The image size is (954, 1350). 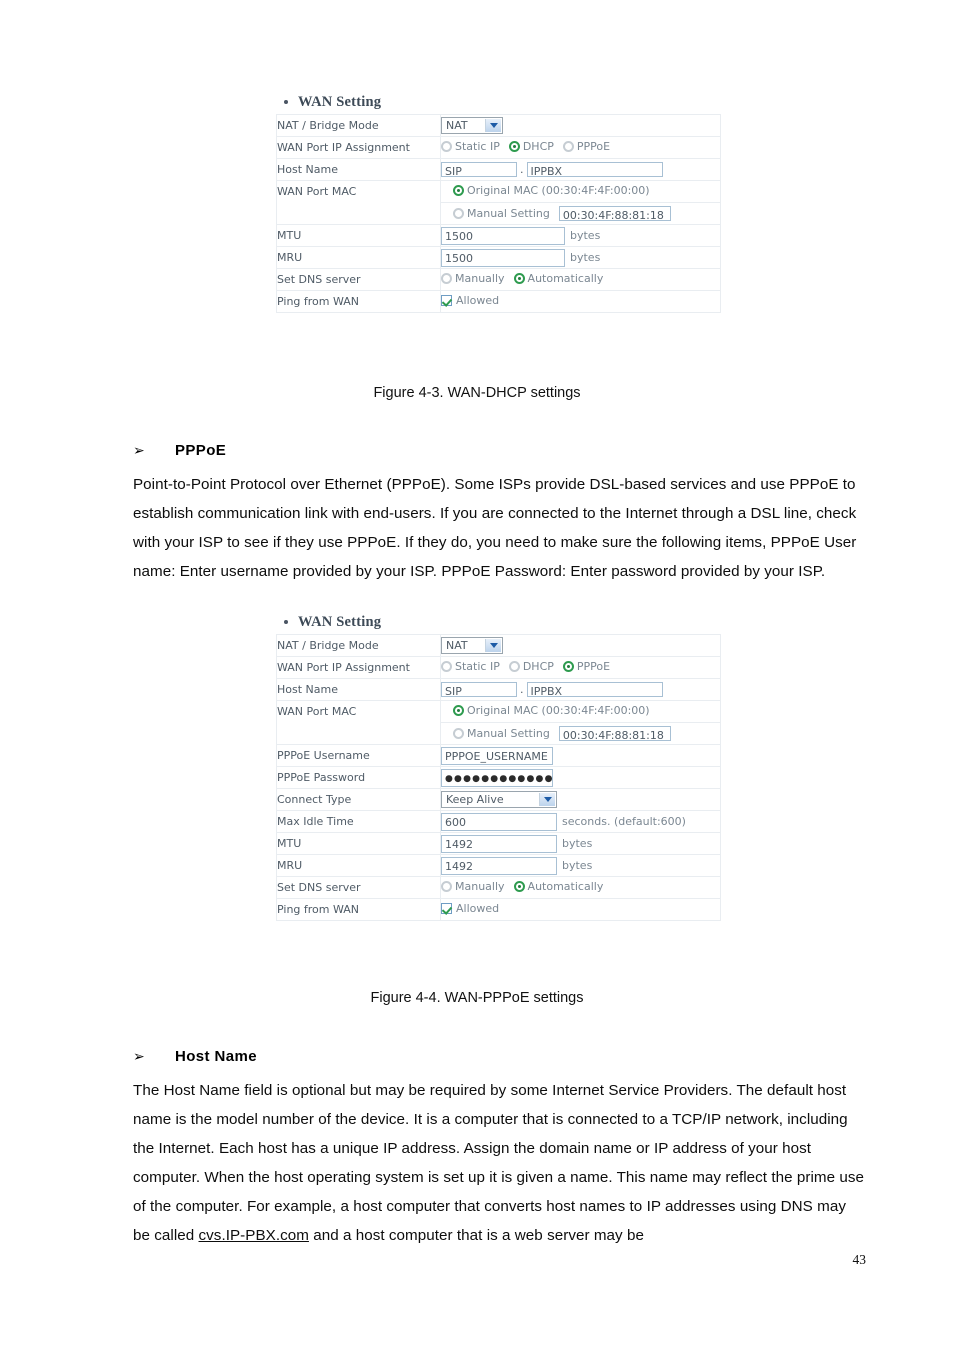 I want to click on table-row: NAT / Bridge Mode NAT, so click(x=498, y=645).